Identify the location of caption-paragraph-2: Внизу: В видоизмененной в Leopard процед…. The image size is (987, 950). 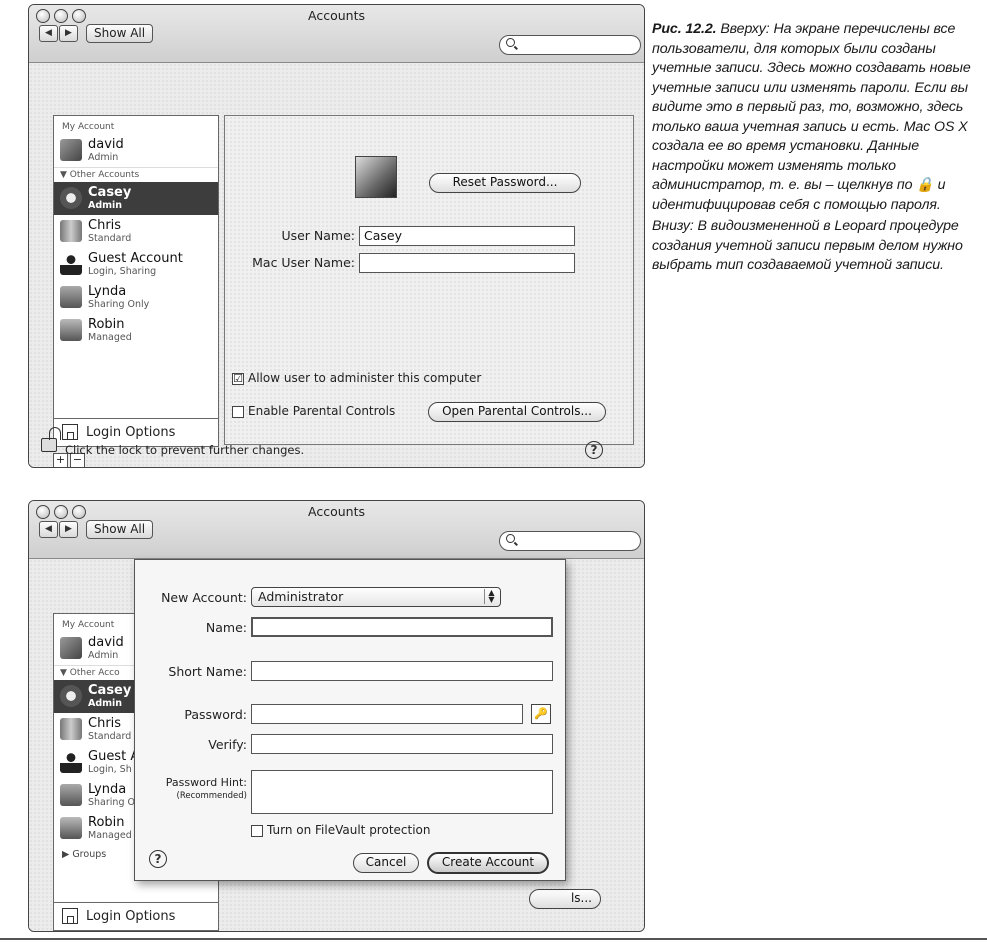
(807, 245).